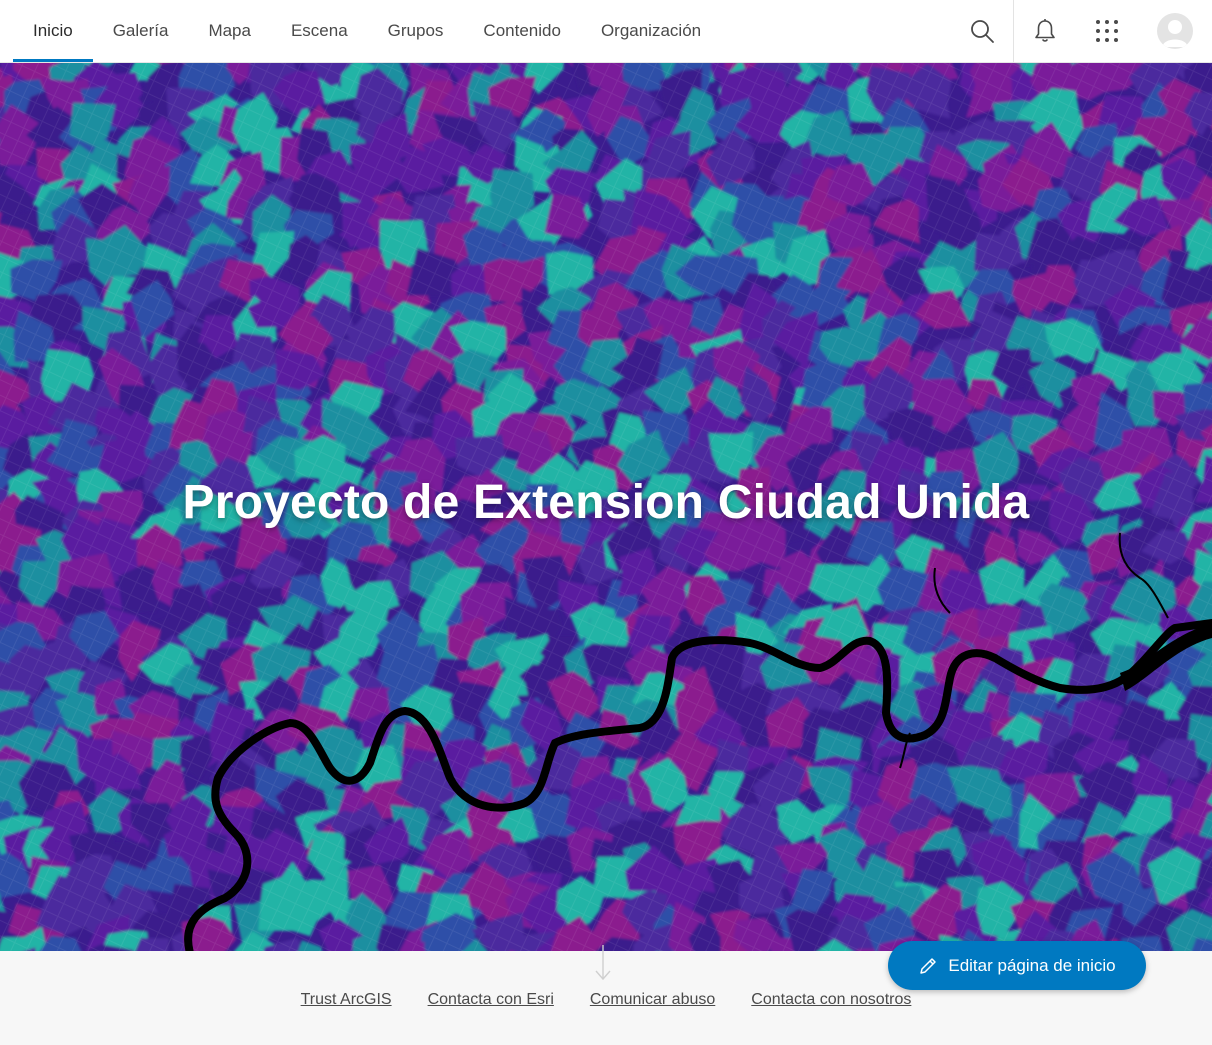 The width and height of the screenshot is (1212, 1045). I want to click on bell-icon, so click(1045, 30).